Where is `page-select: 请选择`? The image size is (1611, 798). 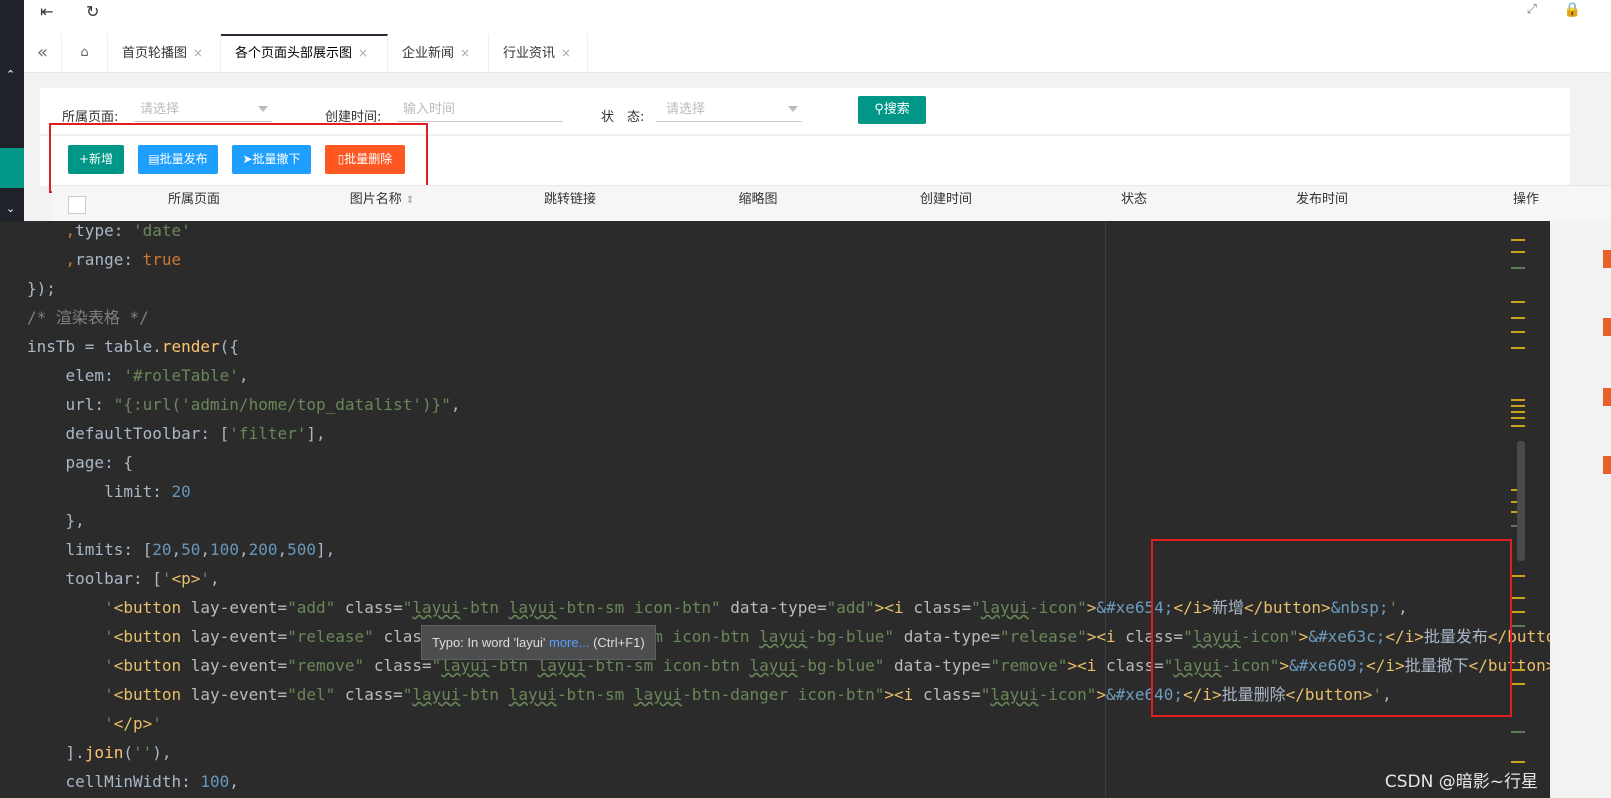 page-select: 请选择 is located at coordinates (203, 111).